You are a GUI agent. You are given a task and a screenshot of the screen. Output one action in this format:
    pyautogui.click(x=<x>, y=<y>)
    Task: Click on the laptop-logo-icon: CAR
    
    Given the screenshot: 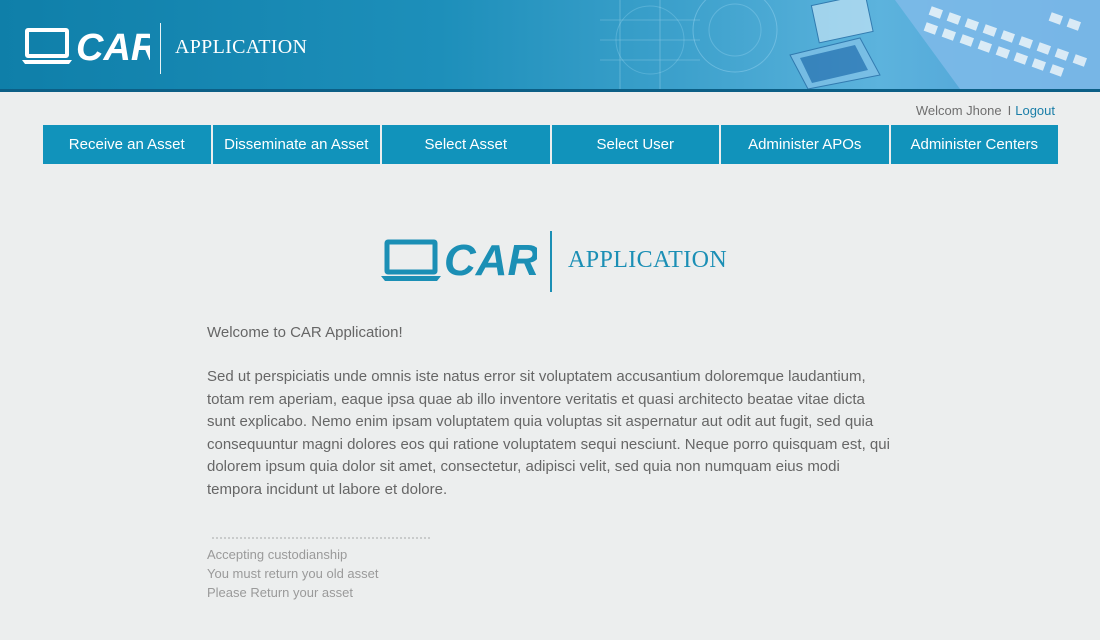 What is the action you would take?
    pyautogui.click(x=86, y=48)
    